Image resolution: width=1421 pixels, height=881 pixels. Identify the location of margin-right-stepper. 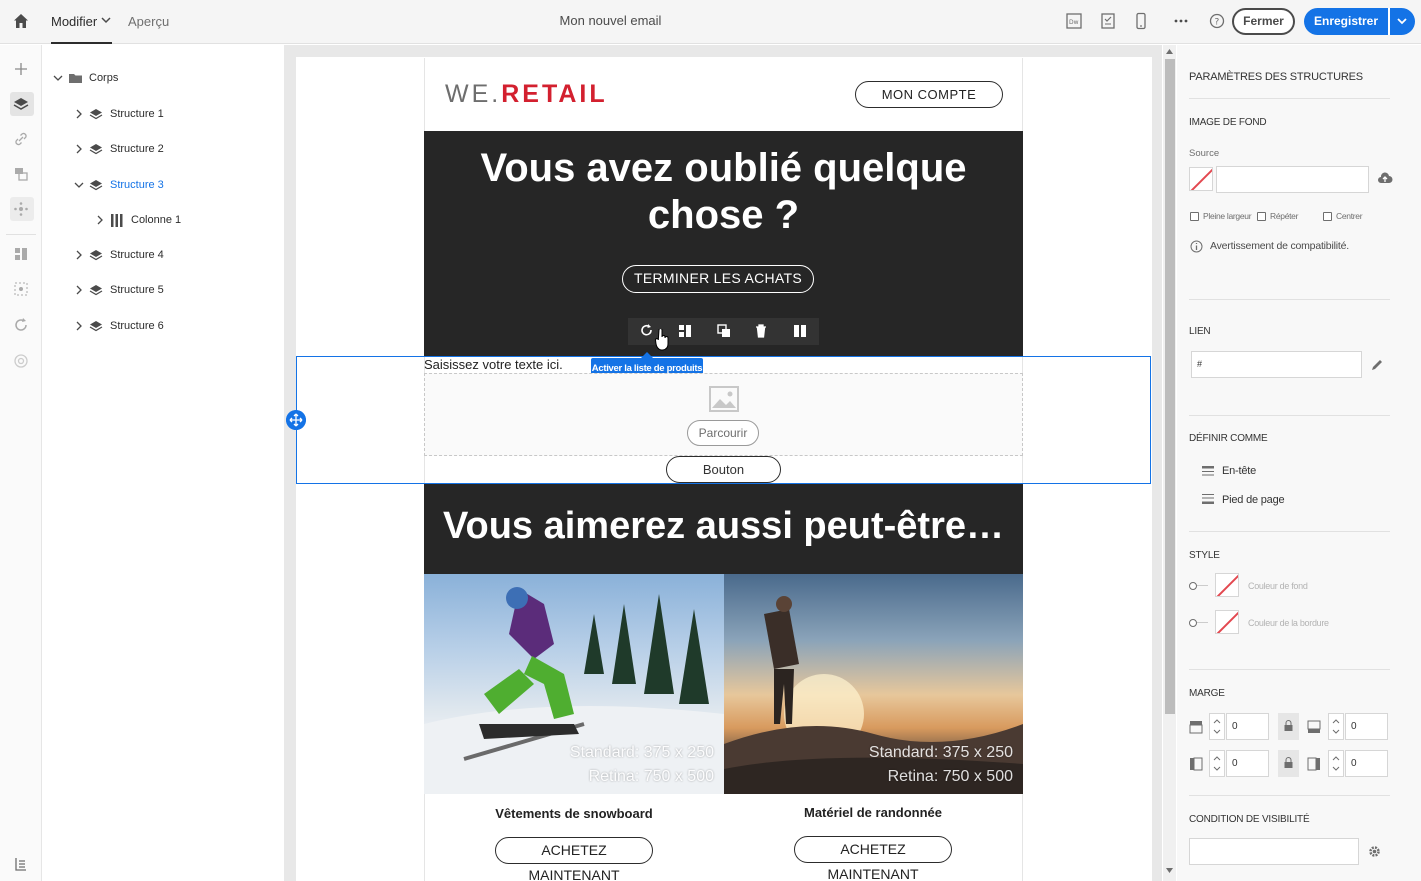
(1336, 763).